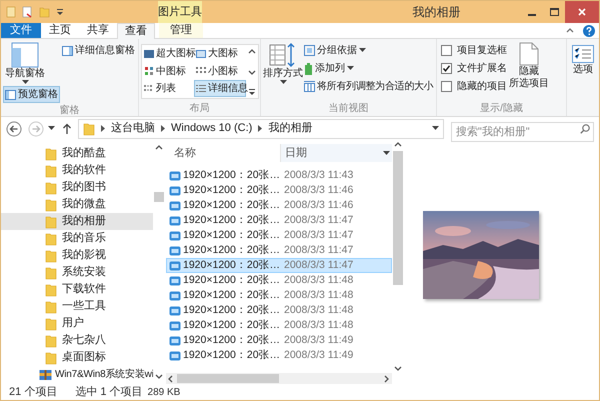 This screenshot has height=401, width=600. I want to click on details-pane-button: 详细信息窗格, so click(98, 50).